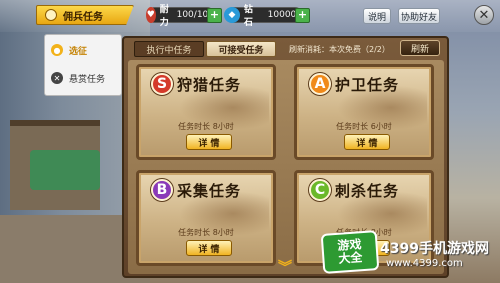  Describe the element at coordinates (78, 51) in the screenshot. I see `side-item-label: 选征` at that location.